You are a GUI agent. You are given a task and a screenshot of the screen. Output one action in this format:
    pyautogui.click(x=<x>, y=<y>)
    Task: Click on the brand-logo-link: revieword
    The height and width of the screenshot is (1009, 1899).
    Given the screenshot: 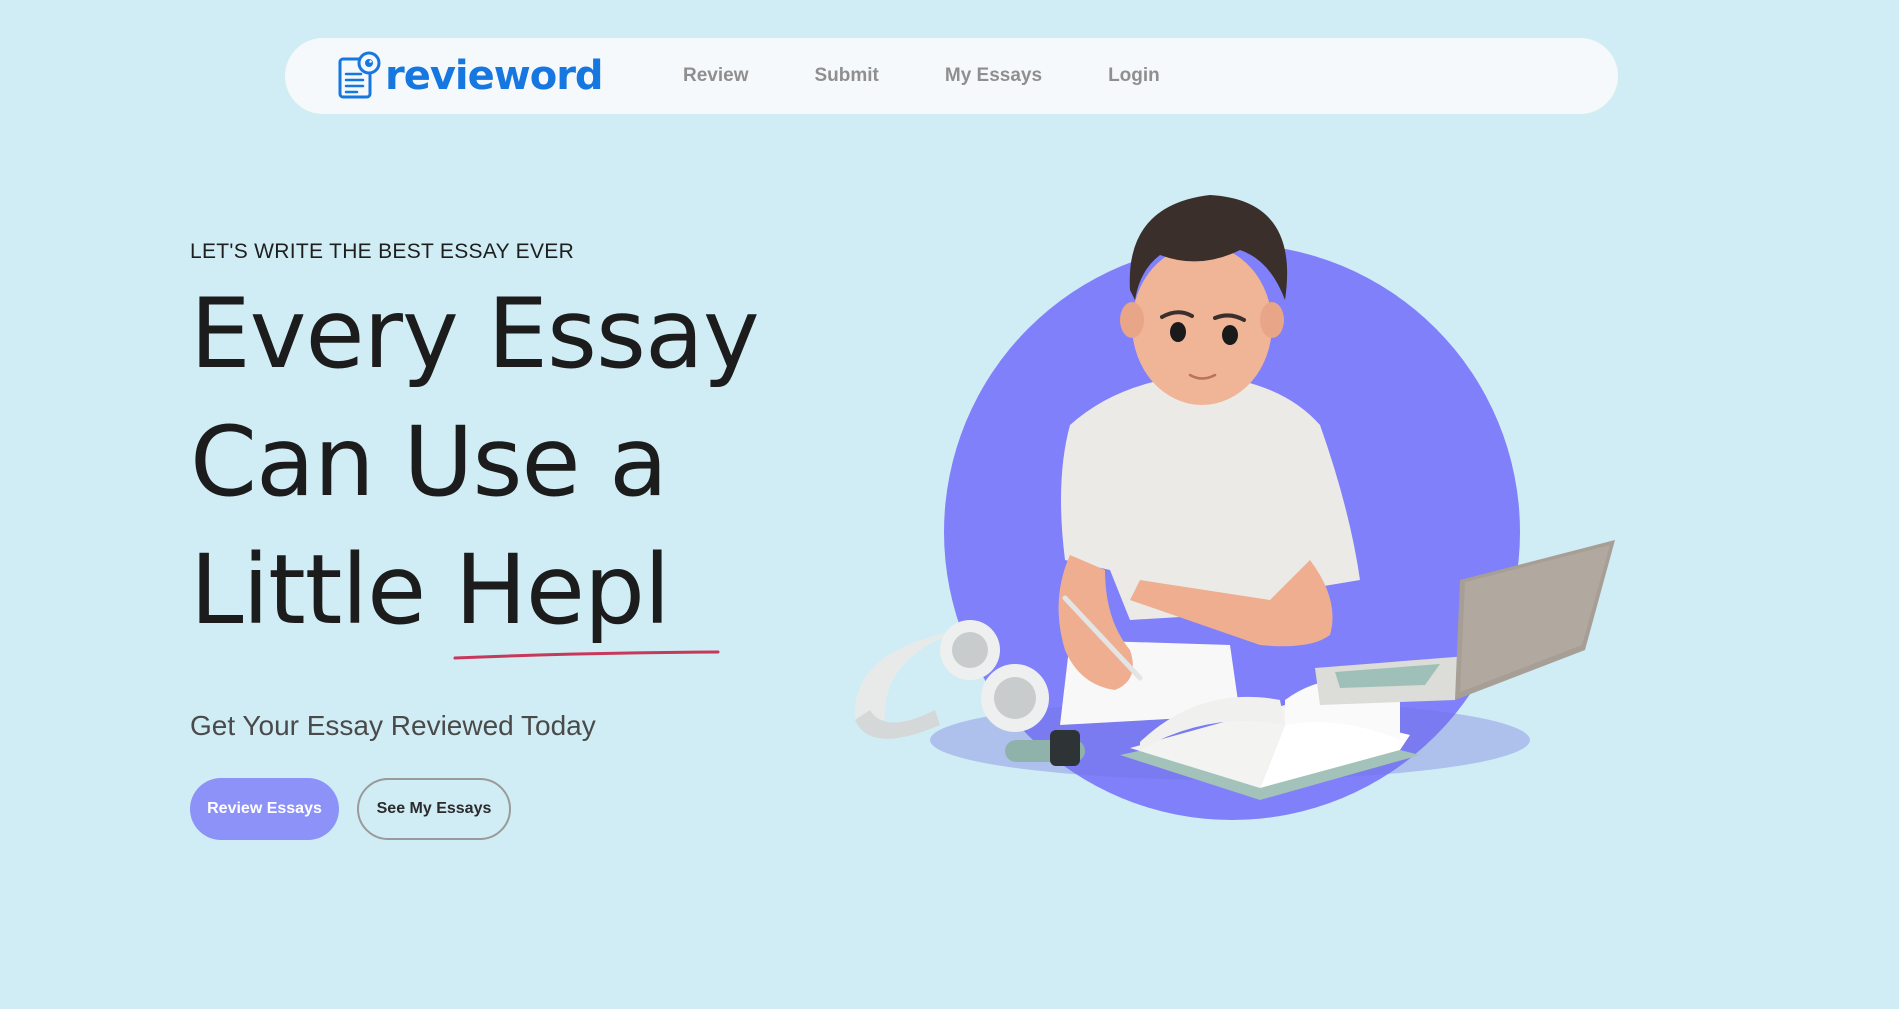 What is the action you would take?
    pyautogui.click(x=470, y=76)
    